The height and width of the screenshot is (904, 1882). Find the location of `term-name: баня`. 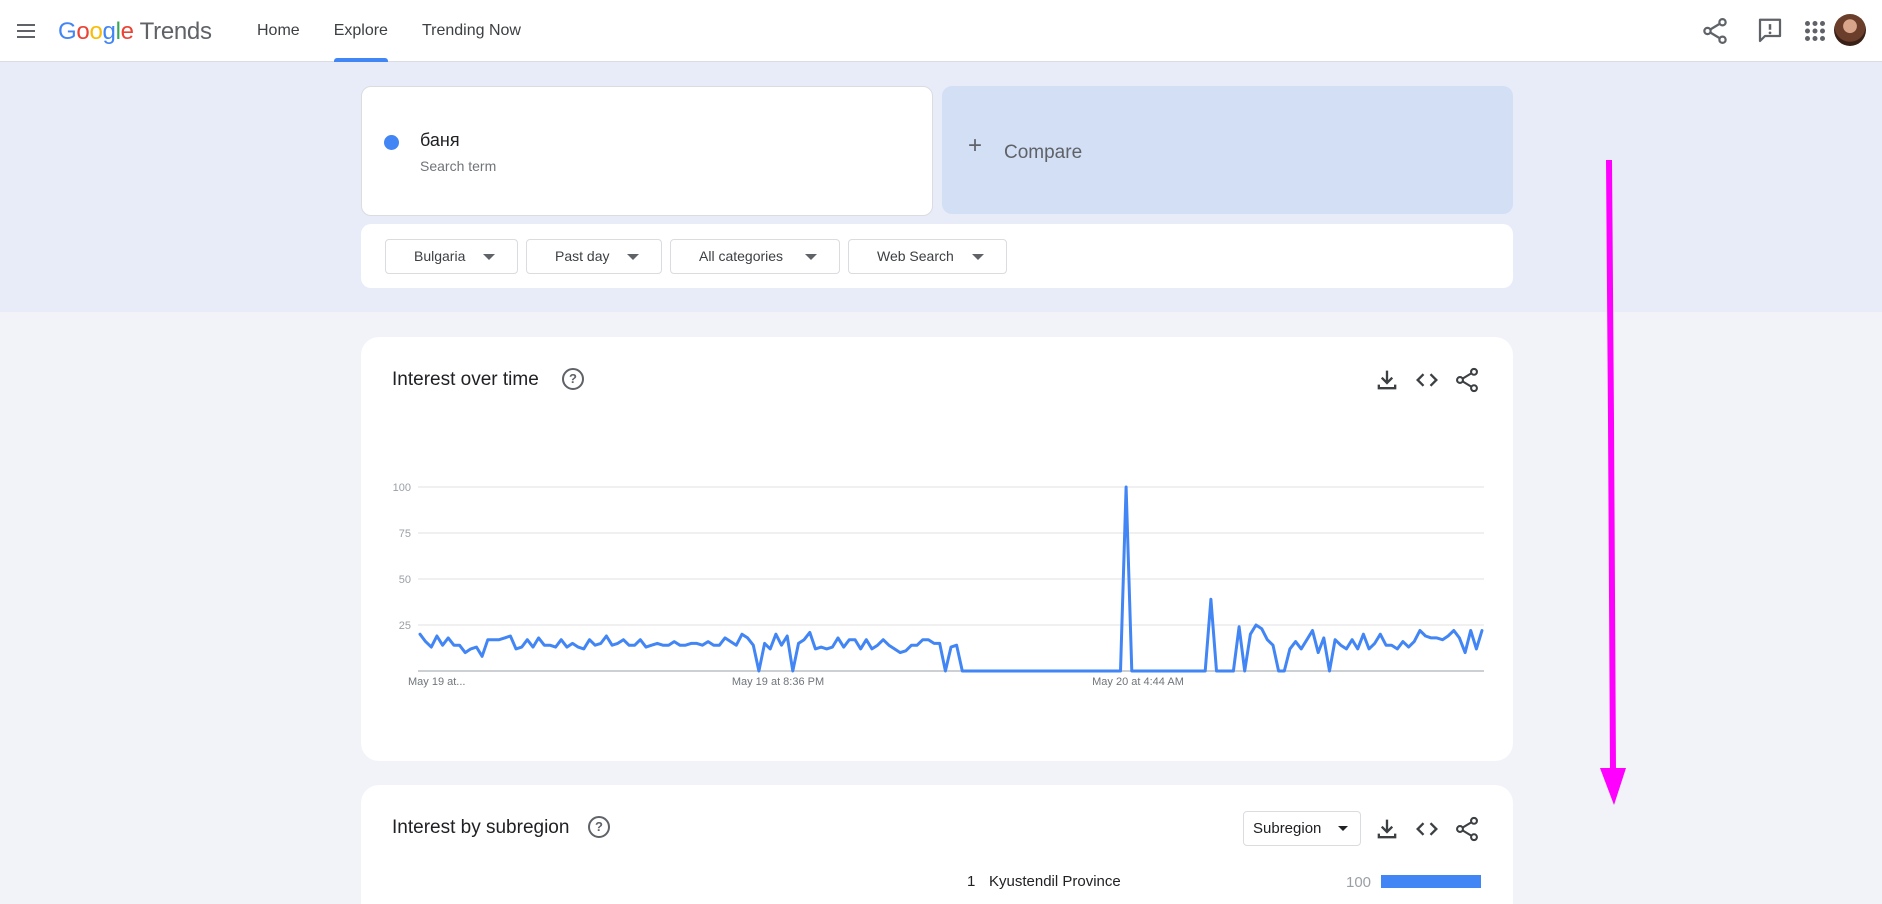

term-name: баня is located at coordinates (440, 140).